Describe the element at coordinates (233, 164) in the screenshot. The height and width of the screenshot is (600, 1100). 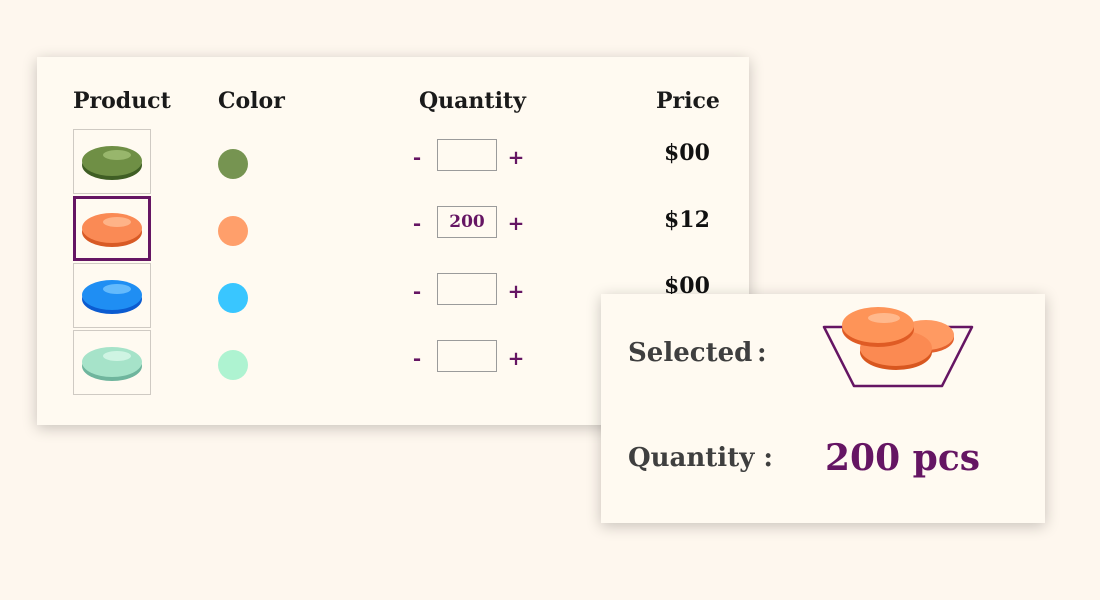
I see `color-swatch-green` at that location.